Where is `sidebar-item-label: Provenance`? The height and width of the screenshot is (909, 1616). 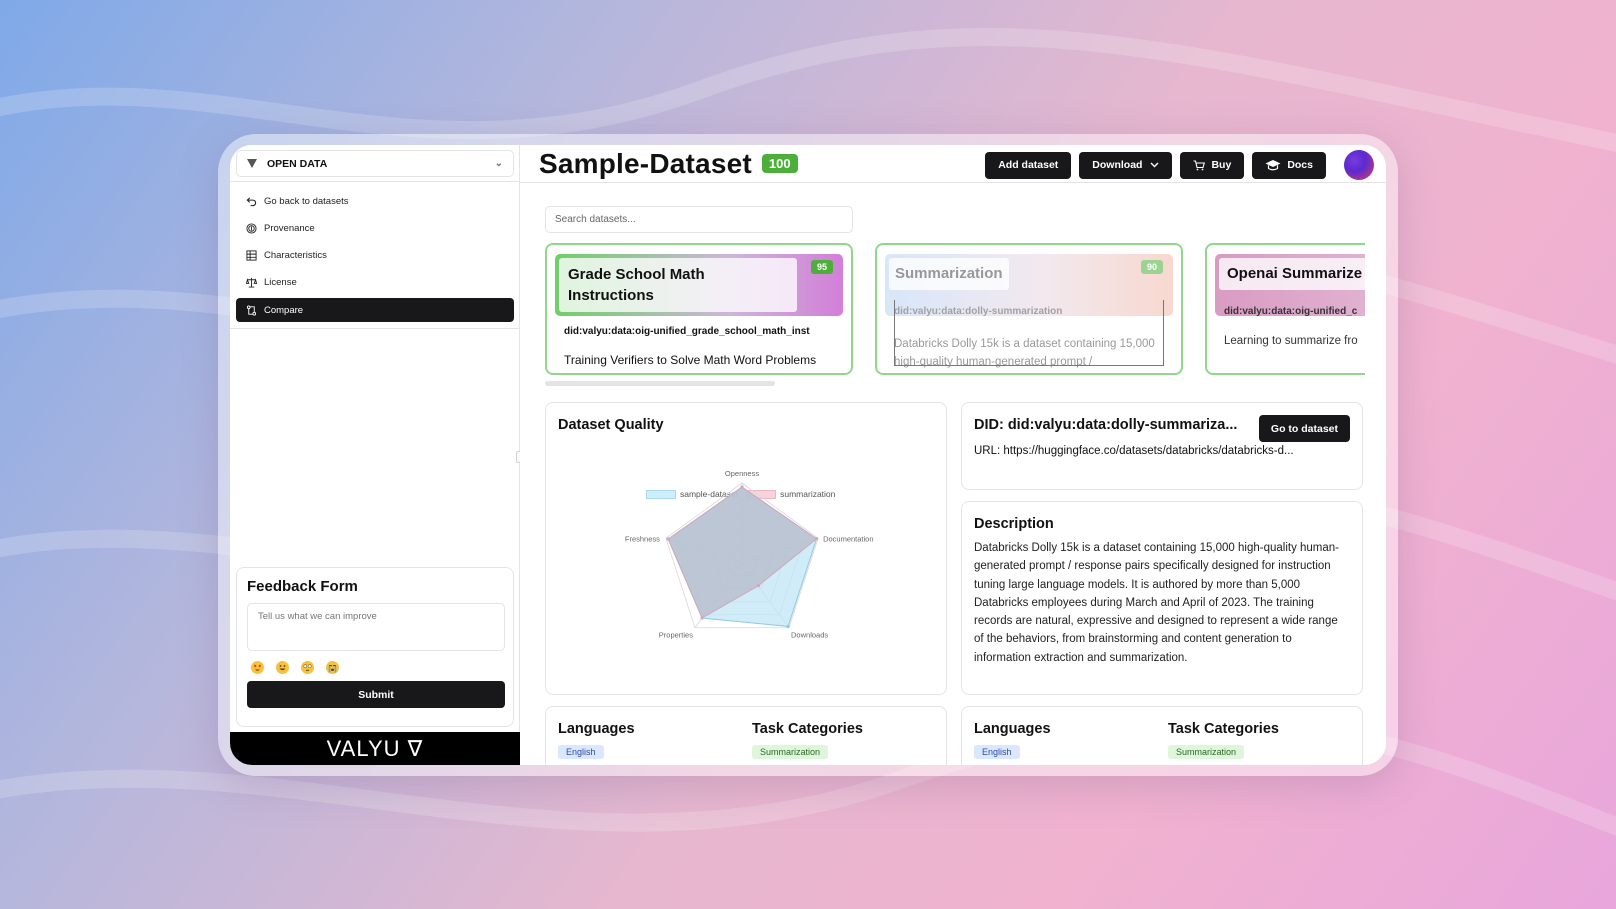
sidebar-item-label: Provenance is located at coordinates (289, 228).